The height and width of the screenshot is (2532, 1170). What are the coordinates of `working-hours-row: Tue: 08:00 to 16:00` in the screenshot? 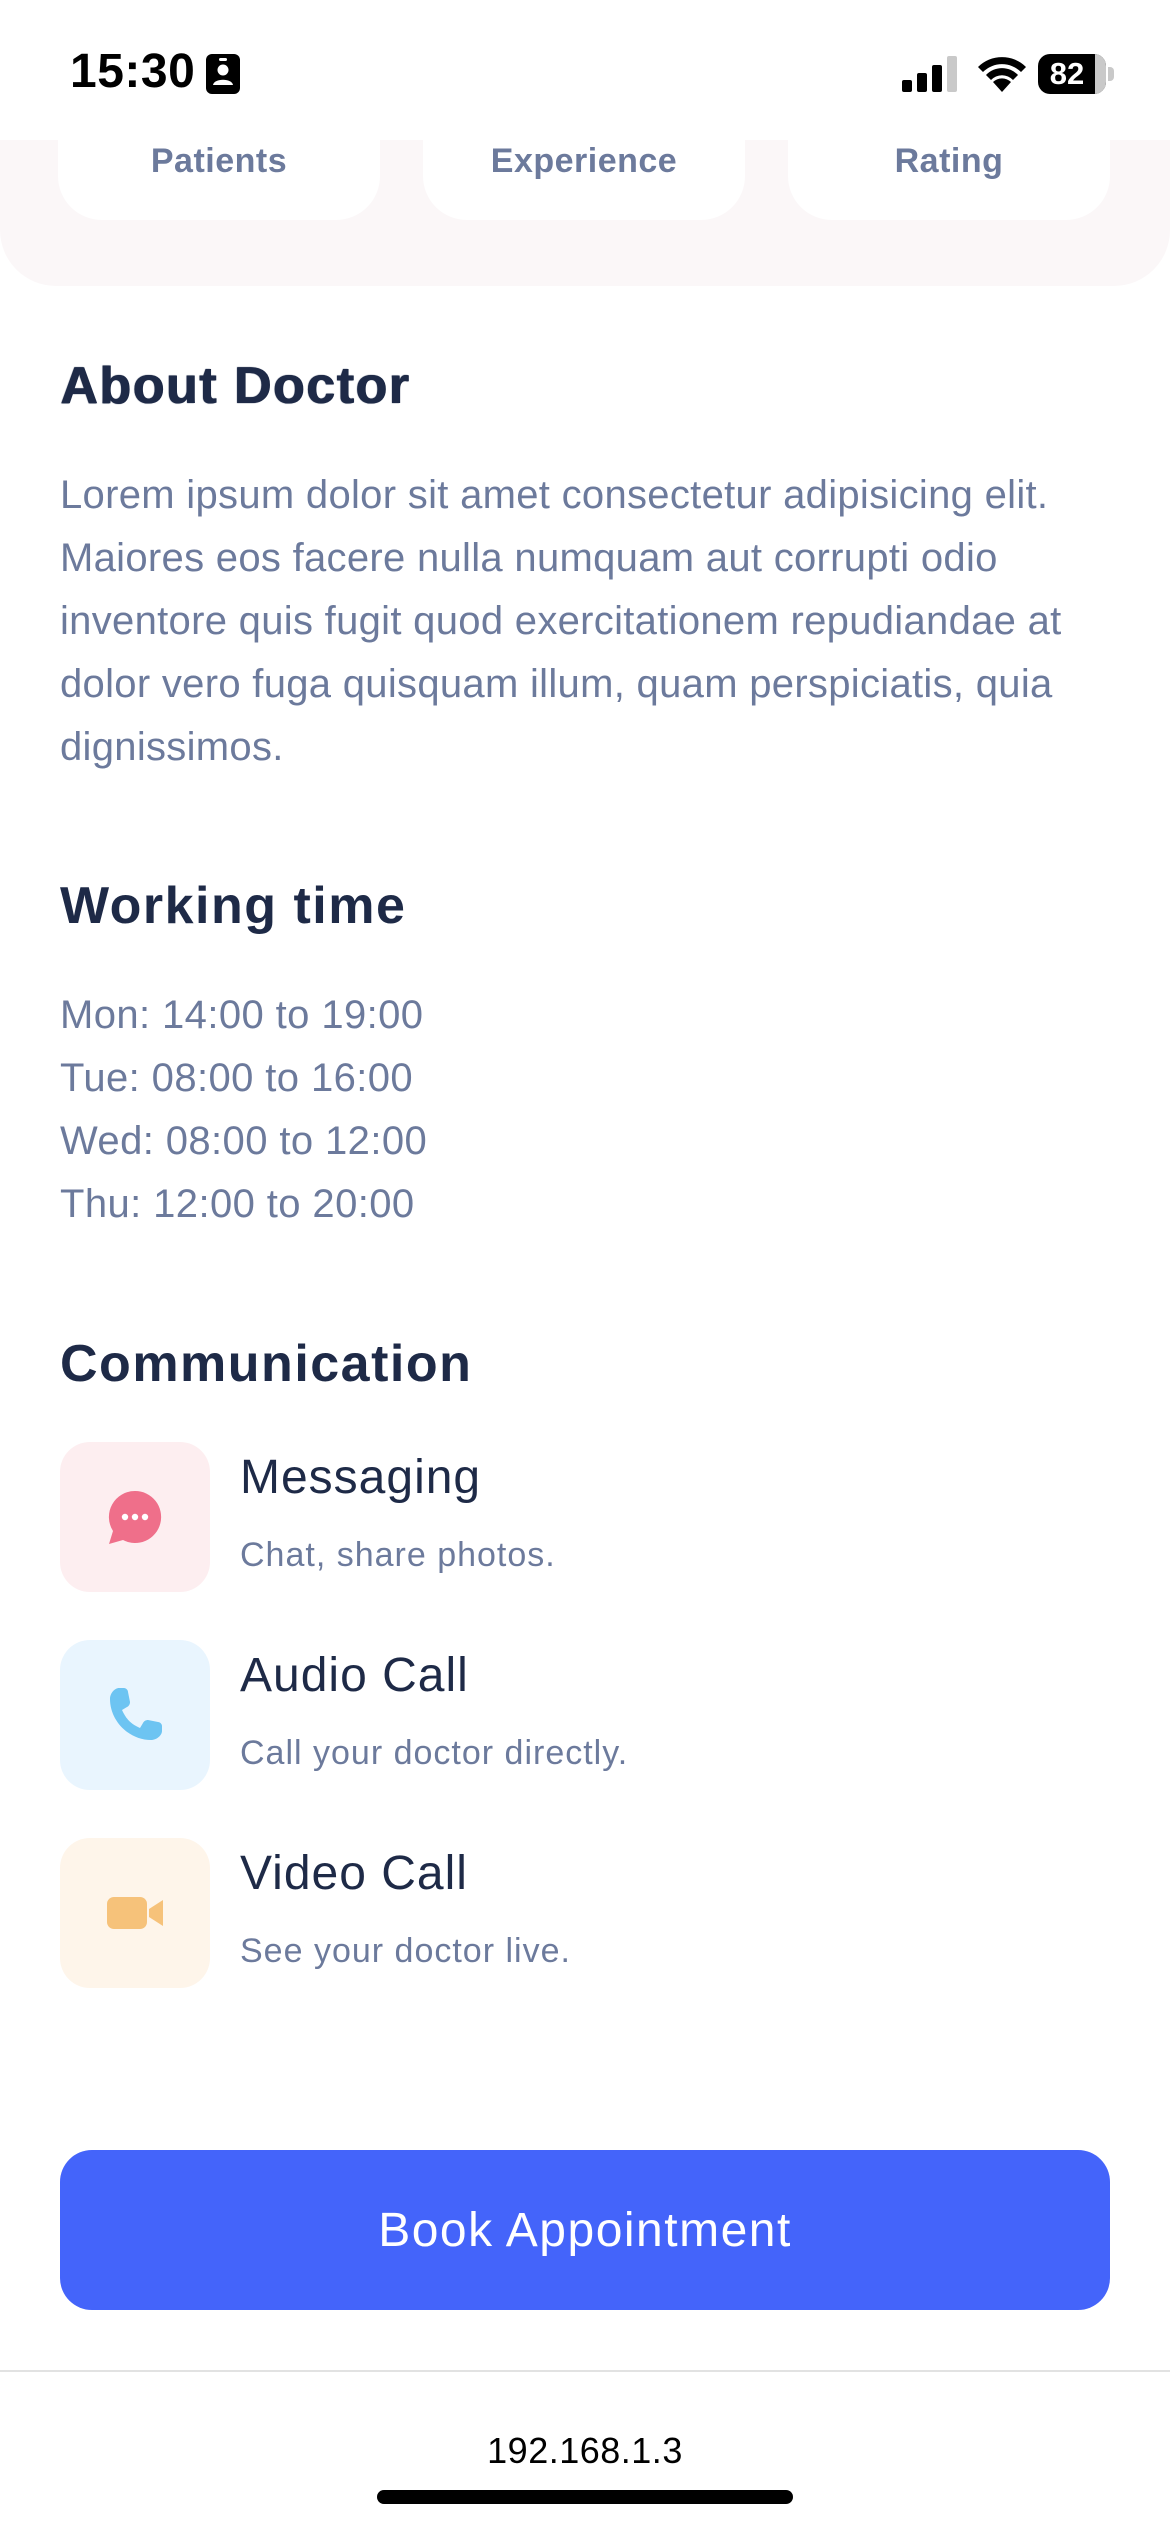 It's located at (237, 1078).